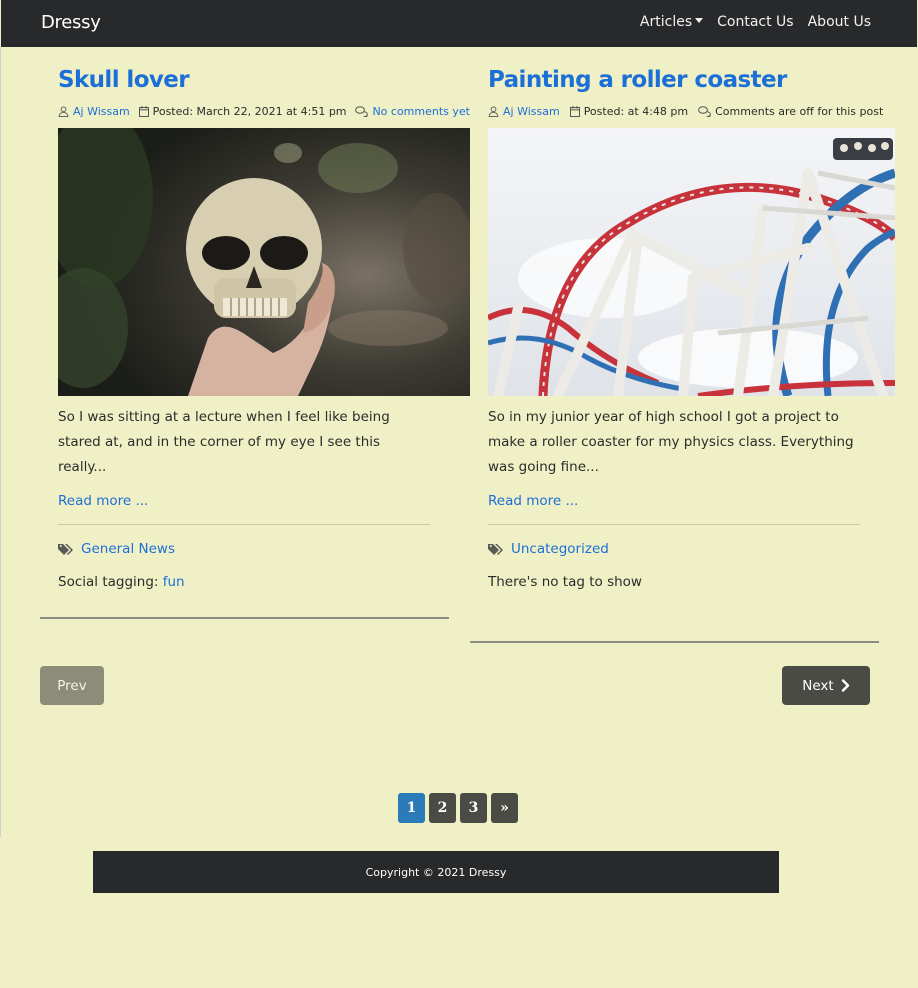 This screenshot has height=988, width=918. What do you see at coordinates (691, 262) in the screenshot?
I see `post-image-roller-coaster` at bounding box center [691, 262].